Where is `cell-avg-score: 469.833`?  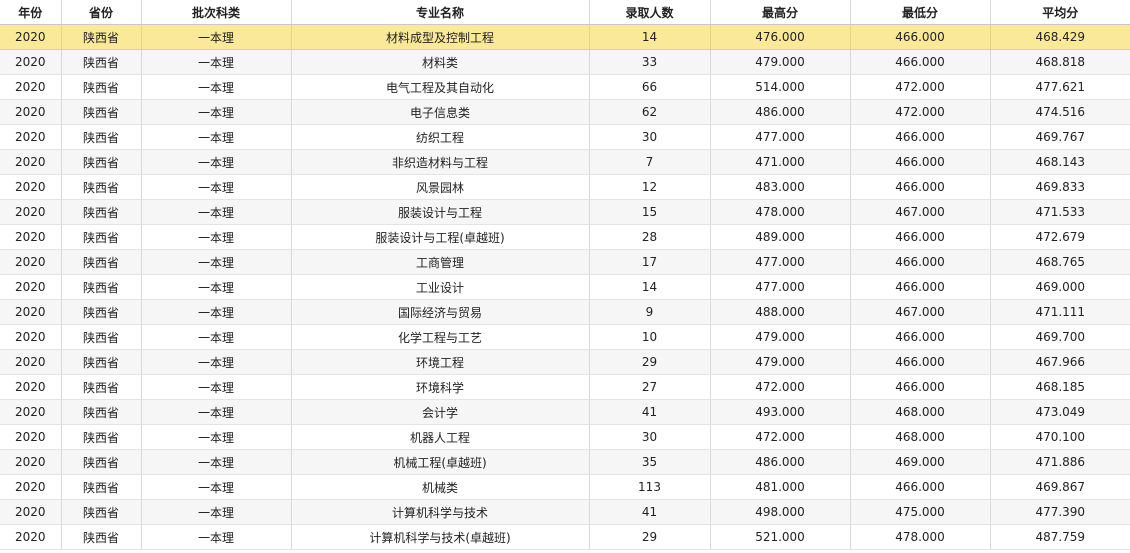 cell-avg-score: 469.833 is located at coordinates (1060, 187).